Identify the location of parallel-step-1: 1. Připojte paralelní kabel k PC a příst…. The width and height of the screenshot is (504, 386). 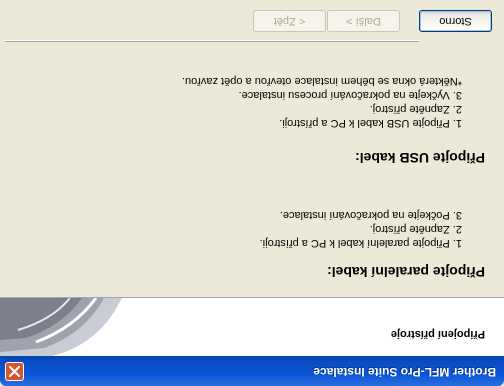
(360, 243).